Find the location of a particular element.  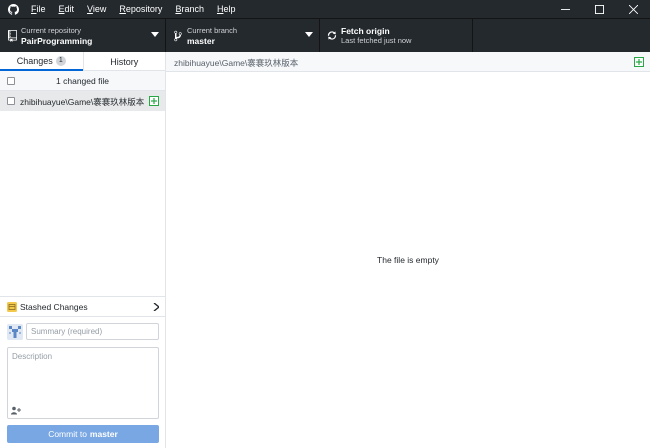

minimize-icon is located at coordinates (565, 9).